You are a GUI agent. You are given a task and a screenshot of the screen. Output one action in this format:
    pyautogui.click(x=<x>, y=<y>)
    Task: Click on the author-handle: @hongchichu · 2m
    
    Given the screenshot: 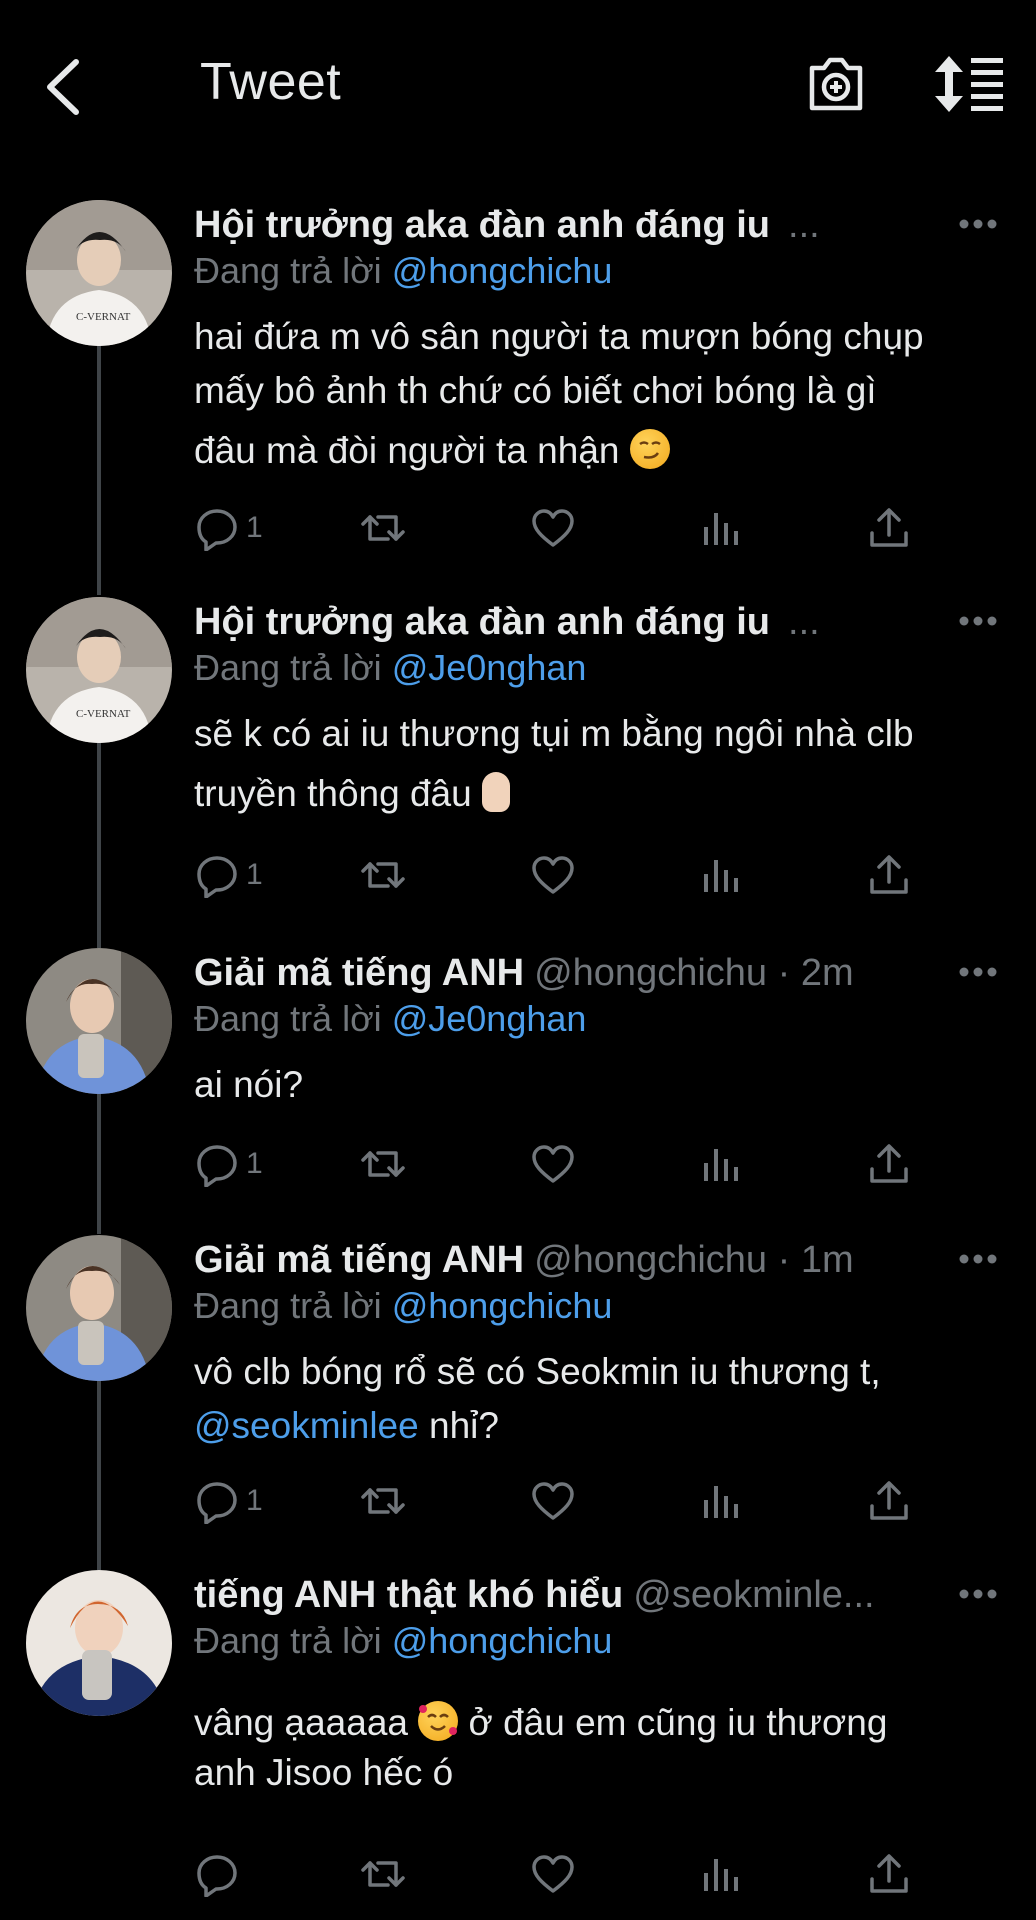 What is the action you would take?
    pyautogui.click(x=694, y=973)
    